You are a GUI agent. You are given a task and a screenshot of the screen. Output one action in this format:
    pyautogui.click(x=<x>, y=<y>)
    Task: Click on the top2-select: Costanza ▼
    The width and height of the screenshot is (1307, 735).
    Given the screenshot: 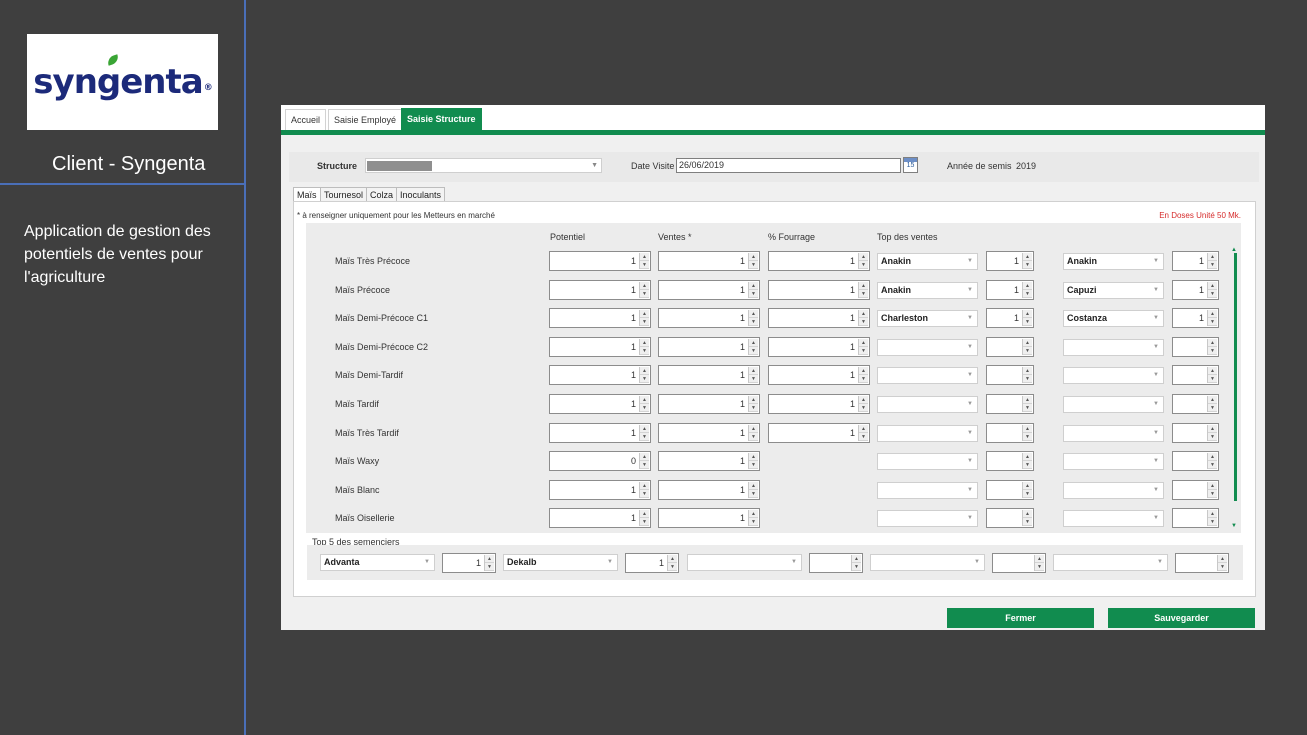 What is the action you would take?
    pyautogui.click(x=1113, y=319)
    